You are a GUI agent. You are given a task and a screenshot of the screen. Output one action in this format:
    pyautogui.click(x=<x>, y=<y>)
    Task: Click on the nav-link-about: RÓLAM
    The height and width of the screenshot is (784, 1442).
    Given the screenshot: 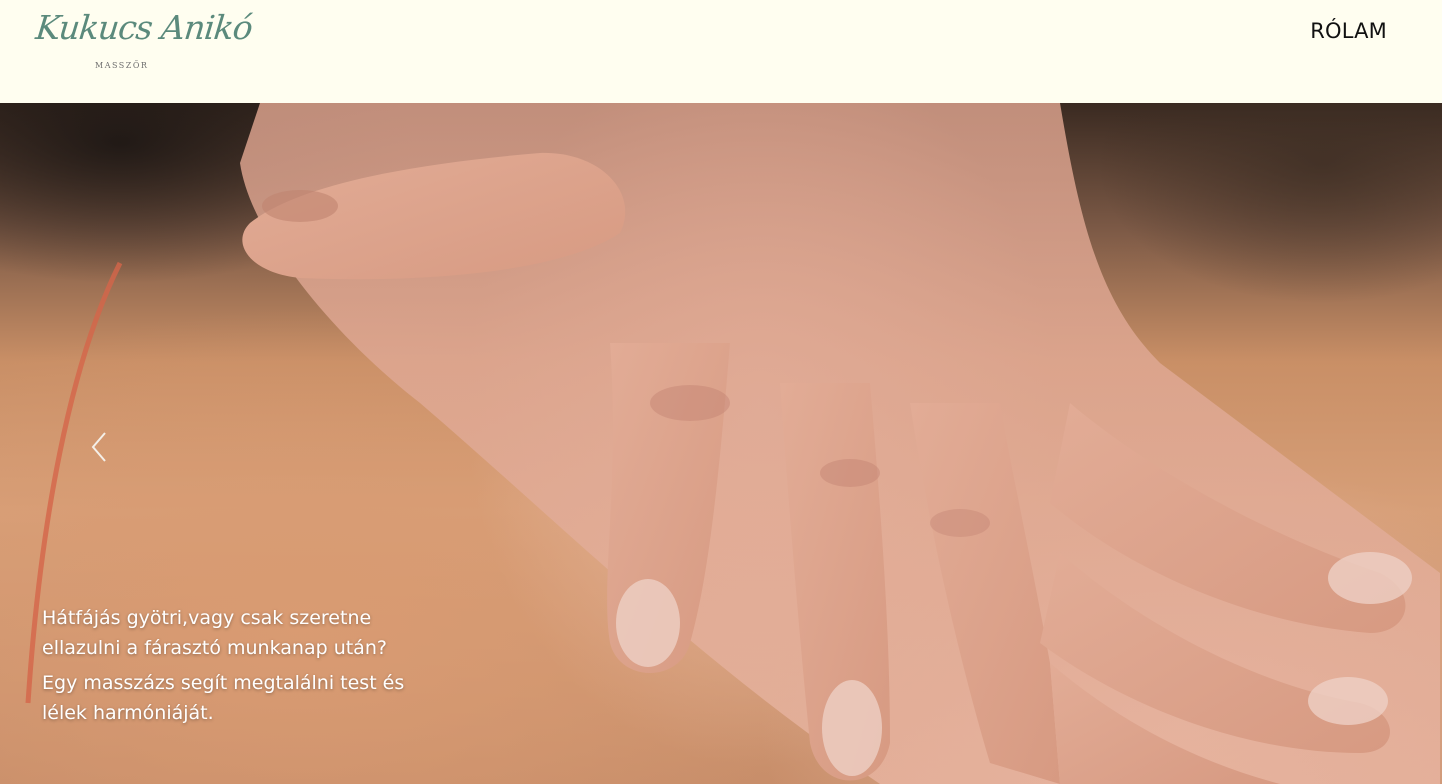 What is the action you would take?
    pyautogui.click(x=1348, y=31)
    